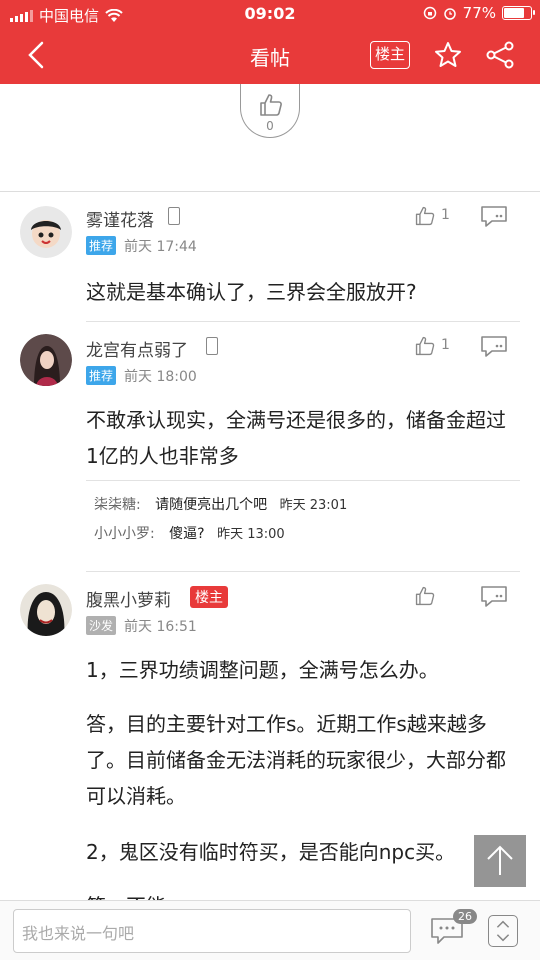 The width and height of the screenshot is (540, 960). Describe the element at coordinates (160, 377) in the screenshot. I see `comment-time: 前天 18:00` at that location.